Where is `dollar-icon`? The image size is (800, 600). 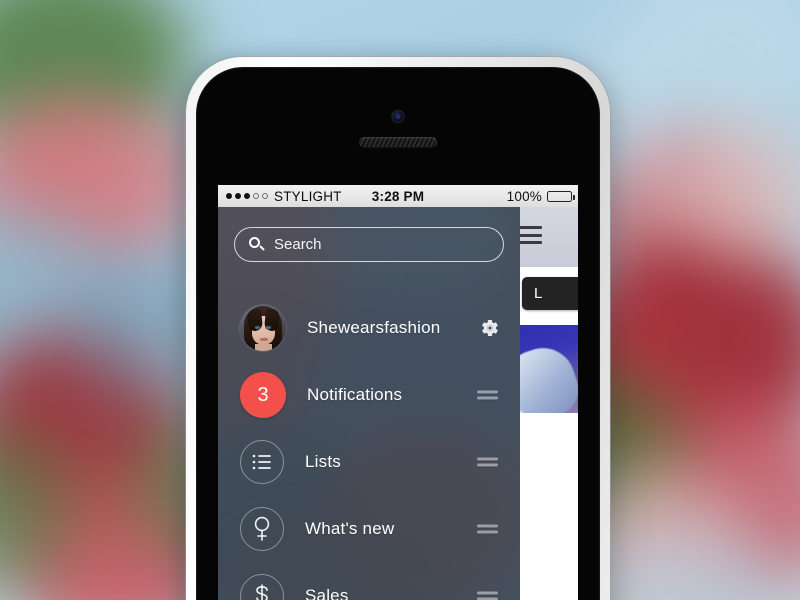 dollar-icon is located at coordinates (262, 587).